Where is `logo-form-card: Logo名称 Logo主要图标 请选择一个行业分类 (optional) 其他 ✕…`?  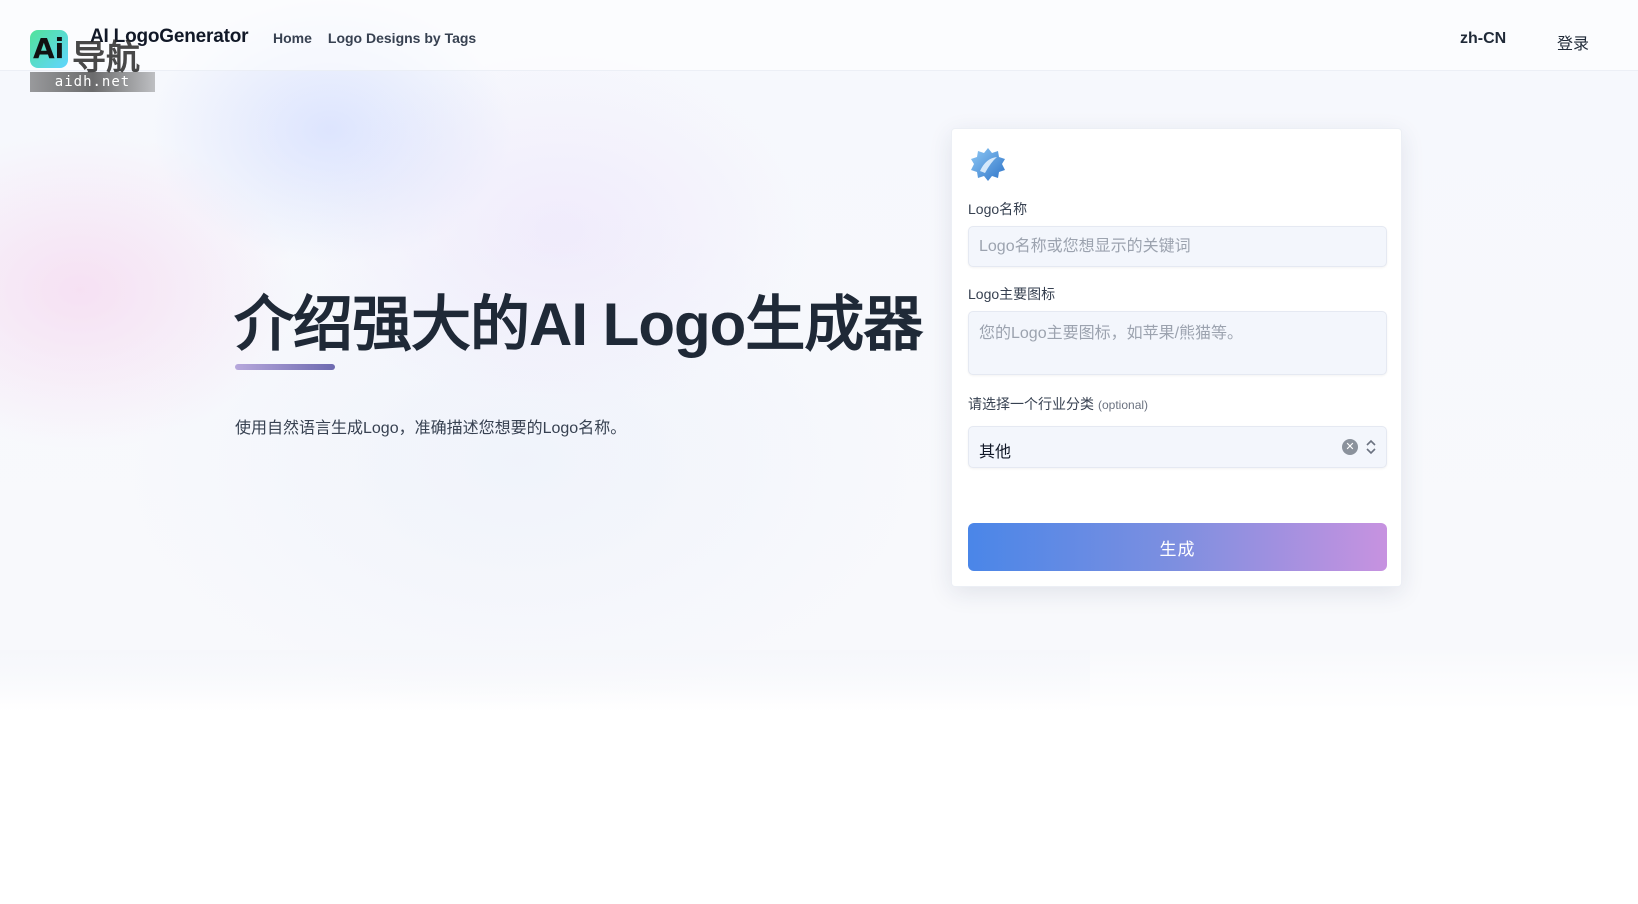
logo-form-card: Logo名称 Logo主要图标 请选择一个行业分类 (optional) 其他 ✕… is located at coordinates (1176, 357).